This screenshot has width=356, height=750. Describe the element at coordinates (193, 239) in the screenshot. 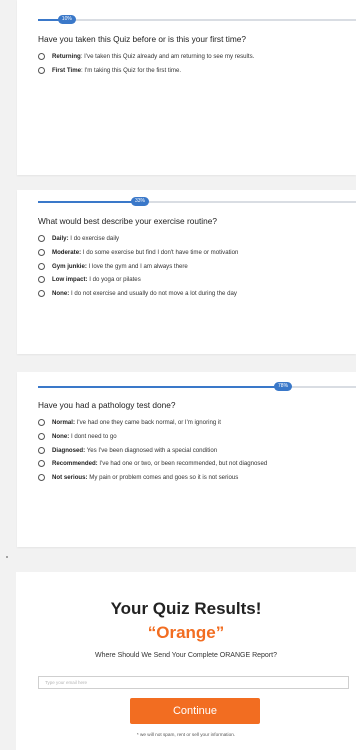

I see `answer-option: Daily: I do exercise daily` at that location.